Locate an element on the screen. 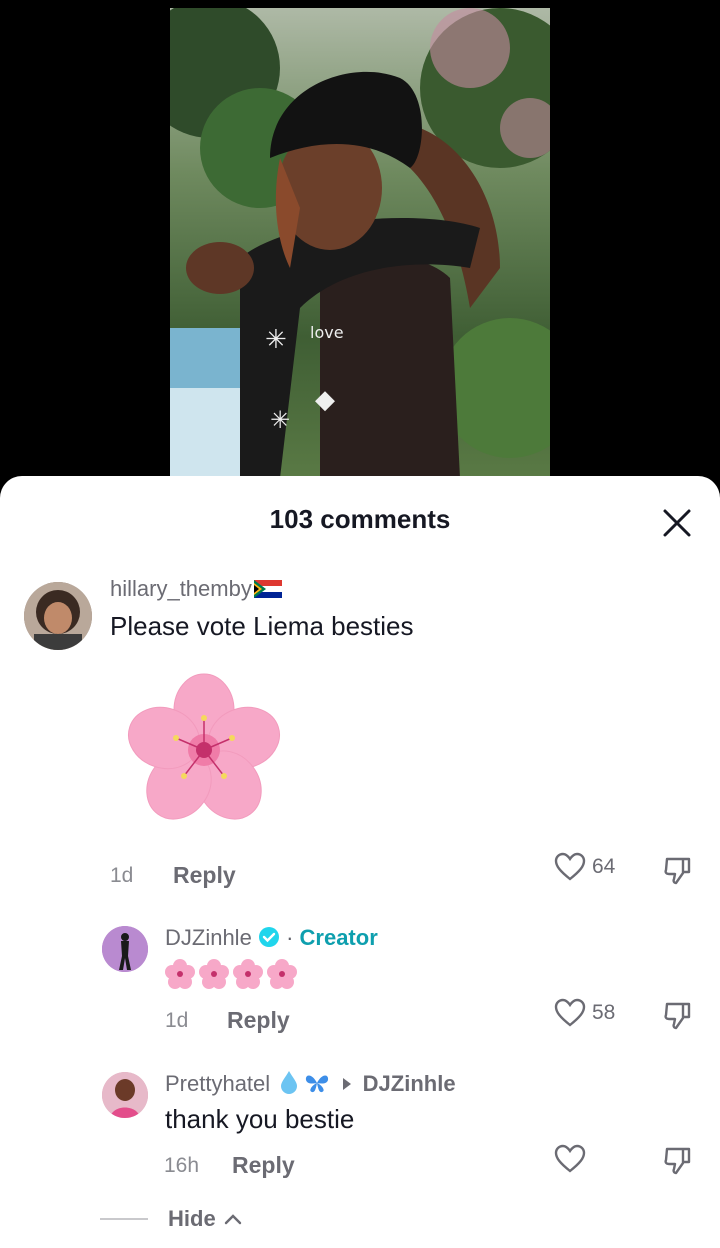  like-button is located at coordinates (570, 1159).